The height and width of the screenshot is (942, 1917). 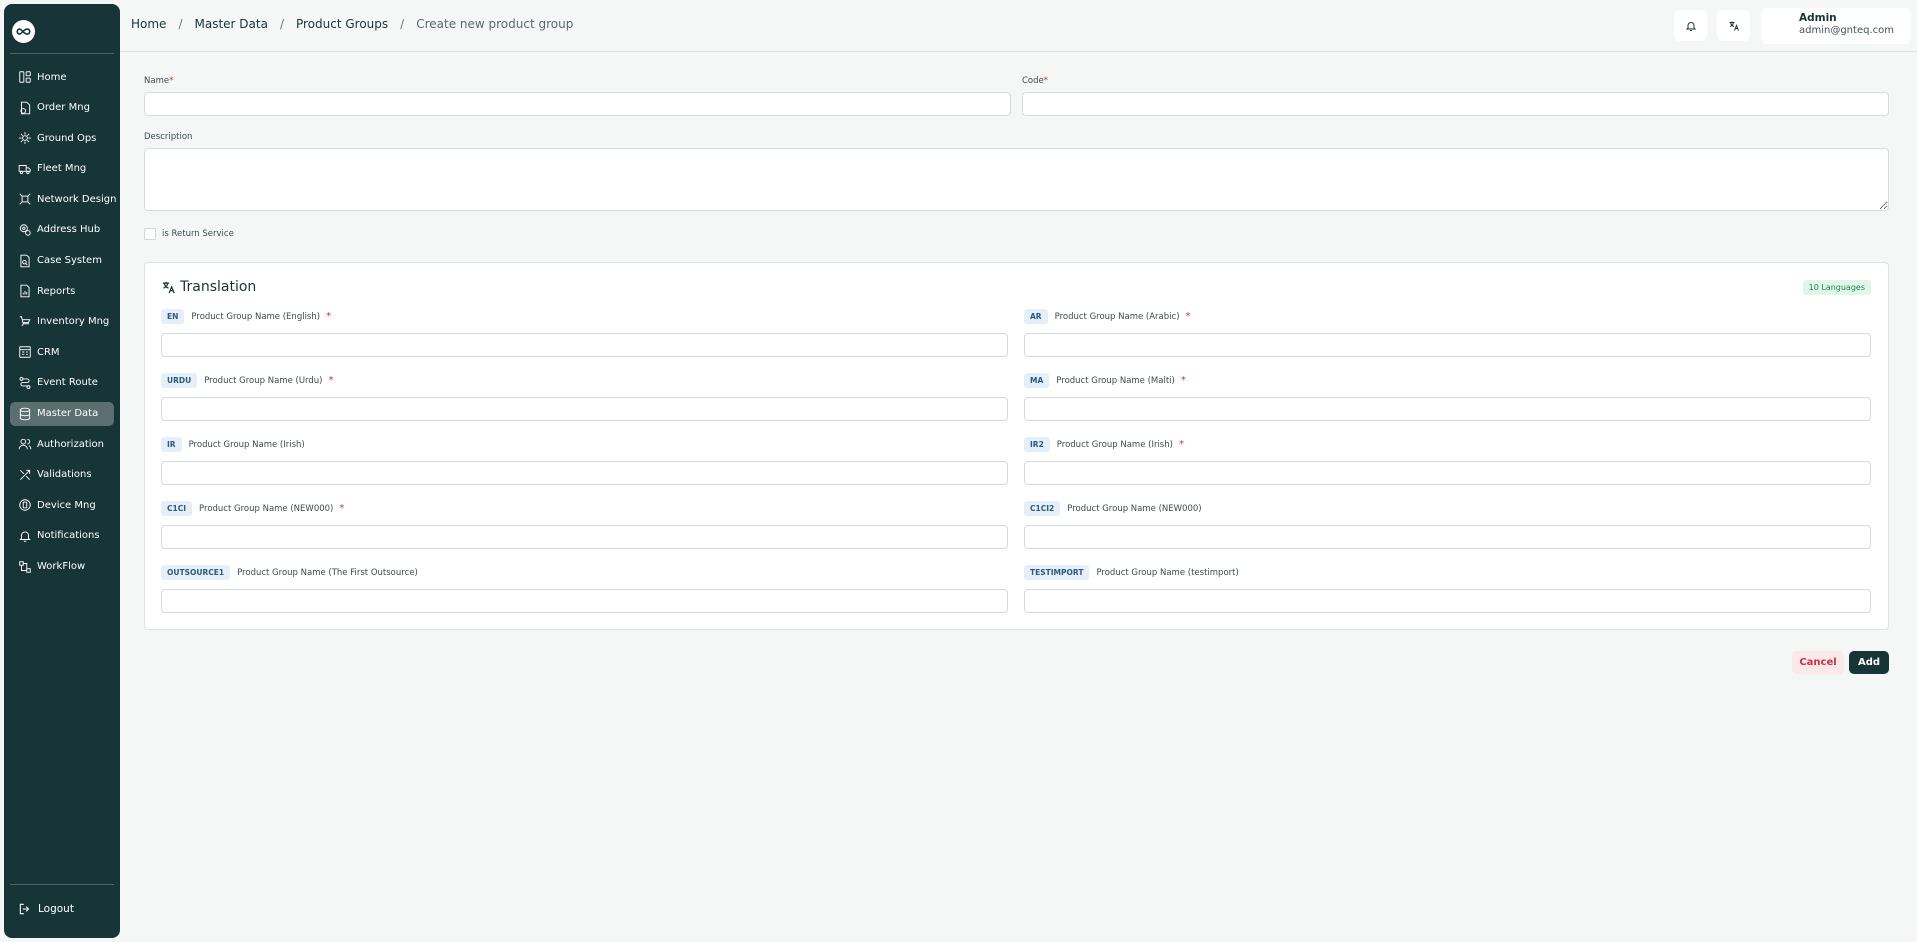 What do you see at coordinates (1869, 662) in the screenshot?
I see `add-button: Add` at bounding box center [1869, 662].